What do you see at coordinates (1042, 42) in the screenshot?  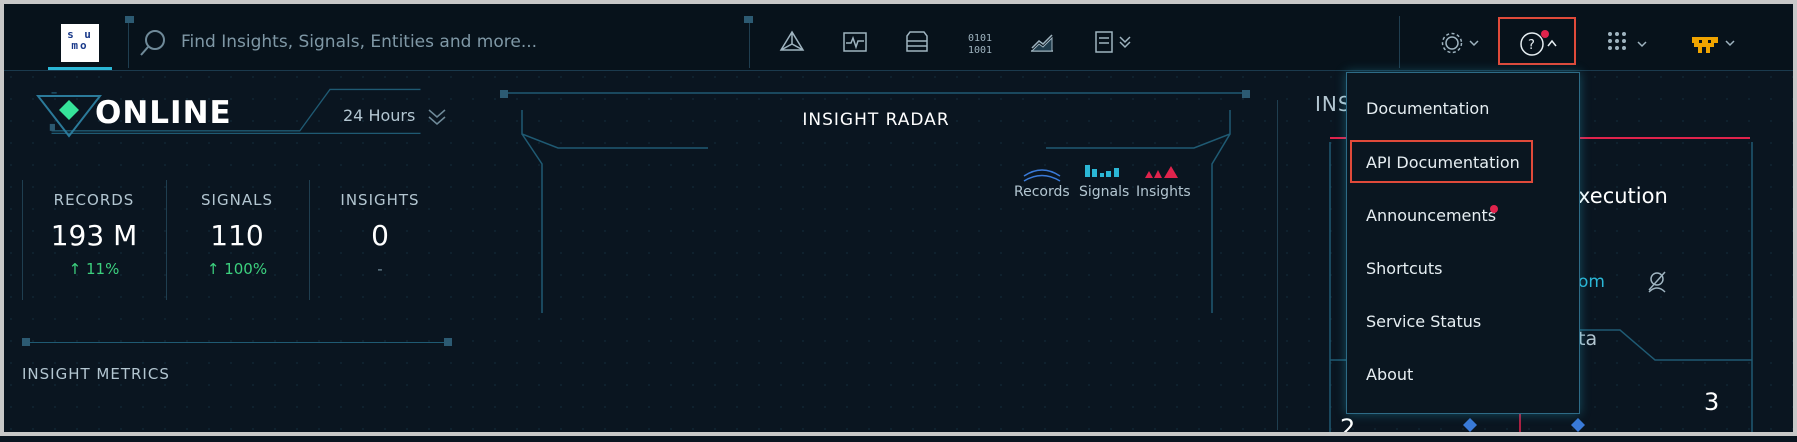 I see `chart-icon` at bounding box center [1042, 42].